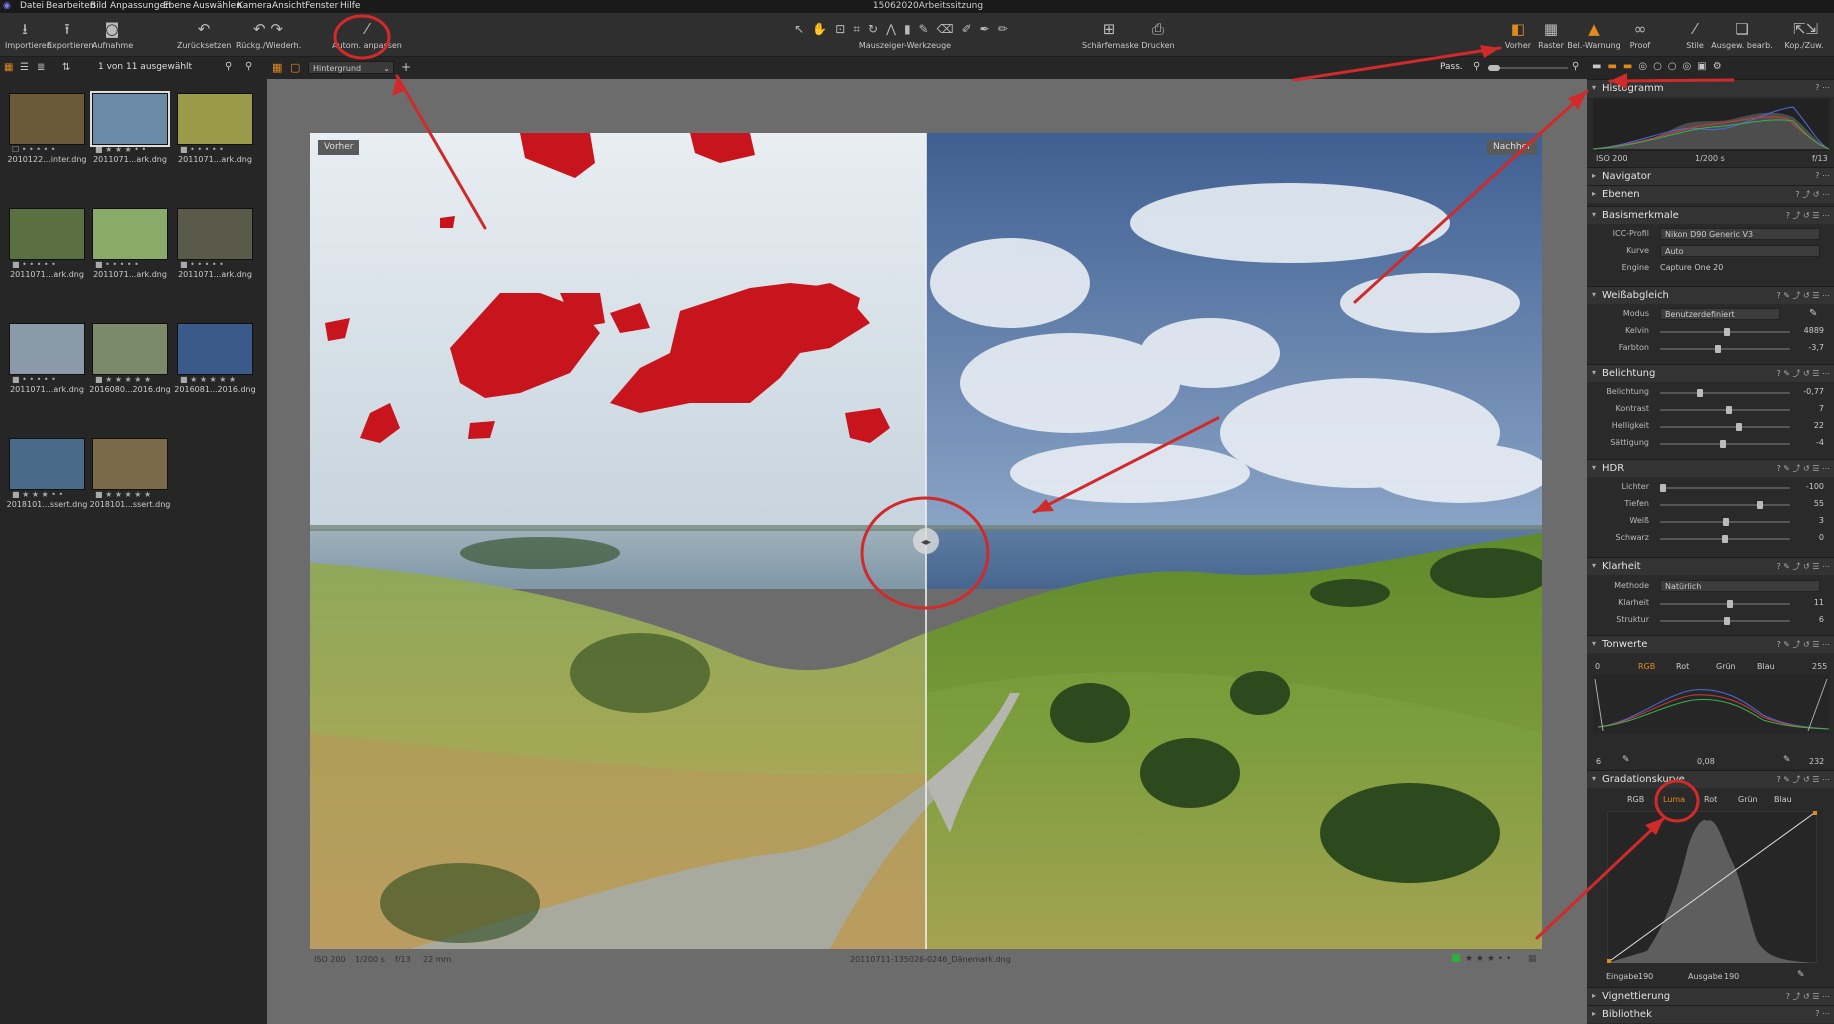 The image size is (1834, 1024). I want to click on hdr-section: ▾ HDR? ✎ ⤴ ↺ ☰ ⋯, so click(1710, 468).